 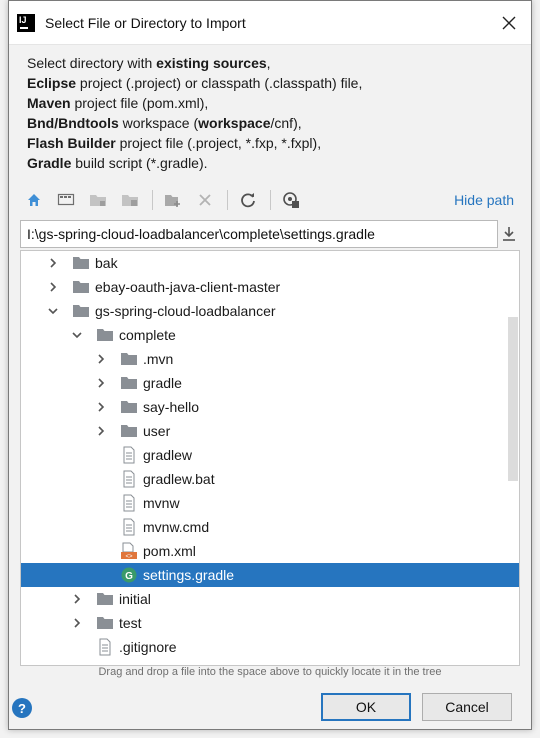 What do you see at coordinates (270, 263) in the screenshot?
I see `tree-row: bak` at bounding box center [270, 263].